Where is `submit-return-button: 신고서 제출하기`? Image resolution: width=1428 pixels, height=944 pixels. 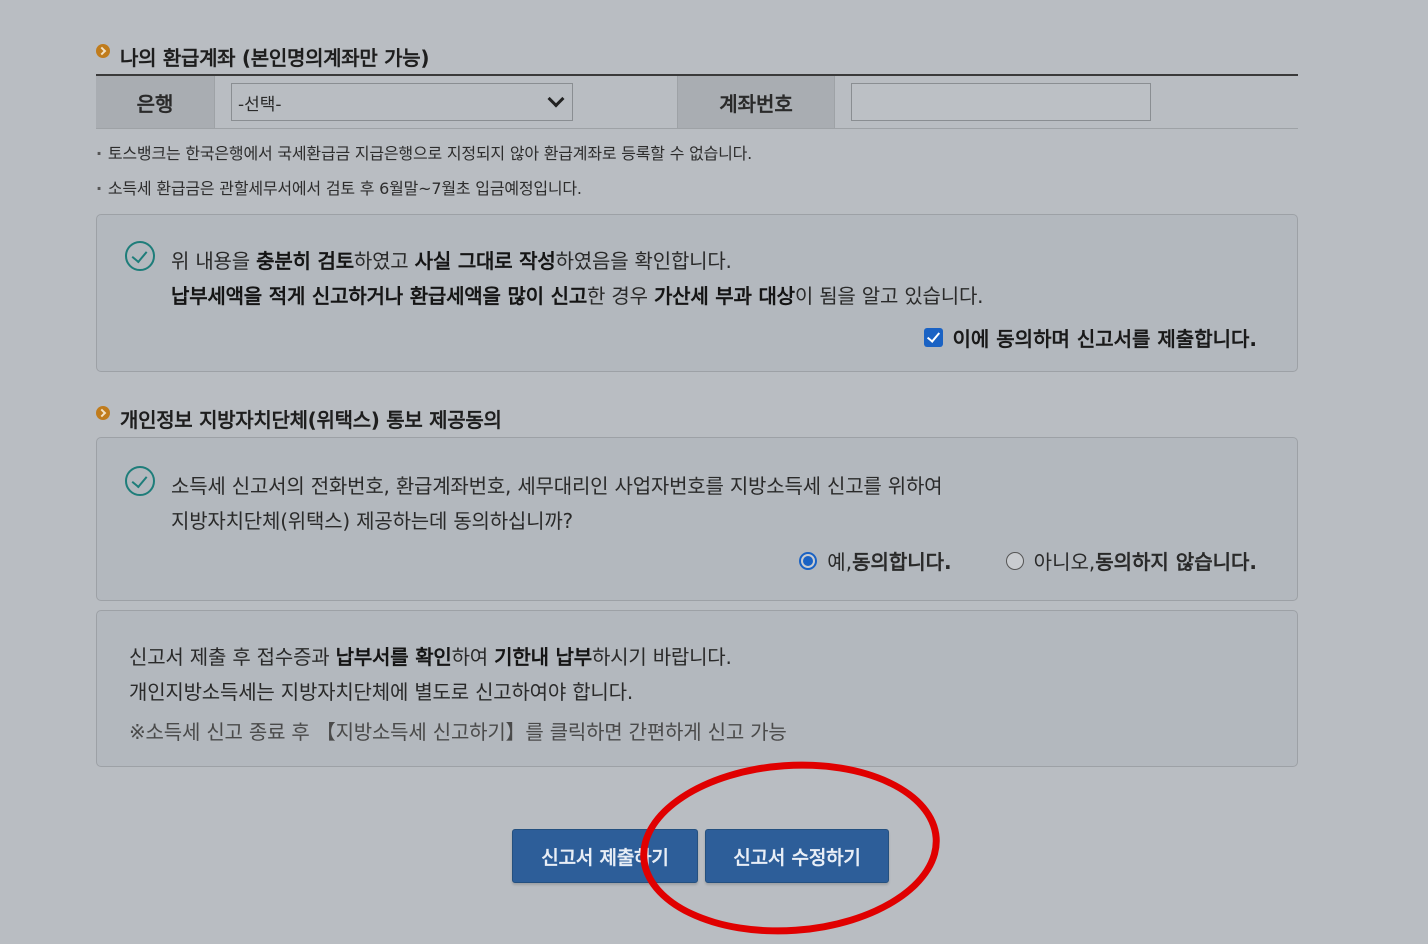 submit-return-button: 신고서 제출하기 is located at coordinates (605, 856).